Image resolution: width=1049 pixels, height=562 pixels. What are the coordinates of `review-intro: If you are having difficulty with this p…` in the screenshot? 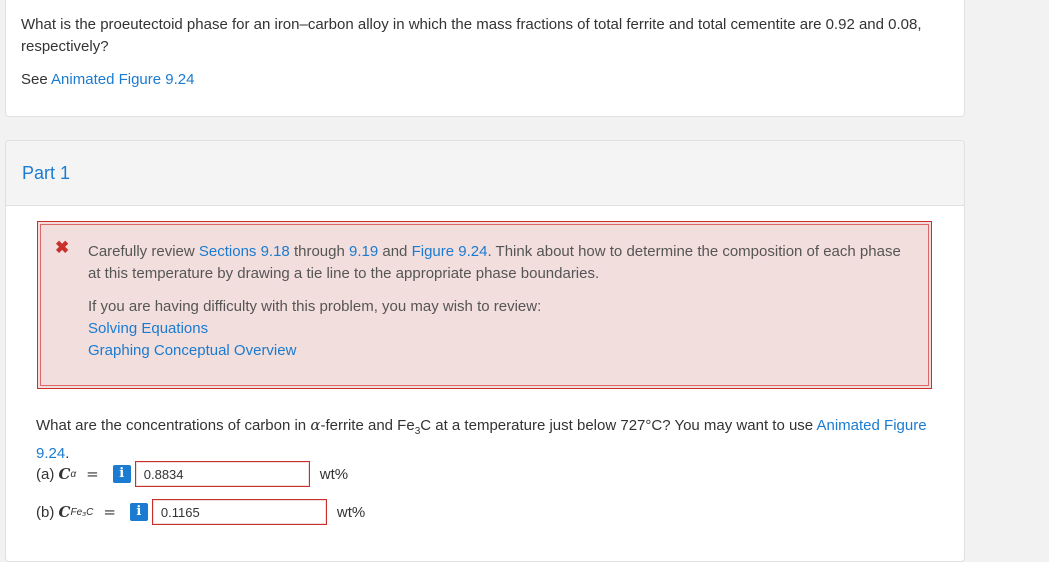 It's located at (315, 306).